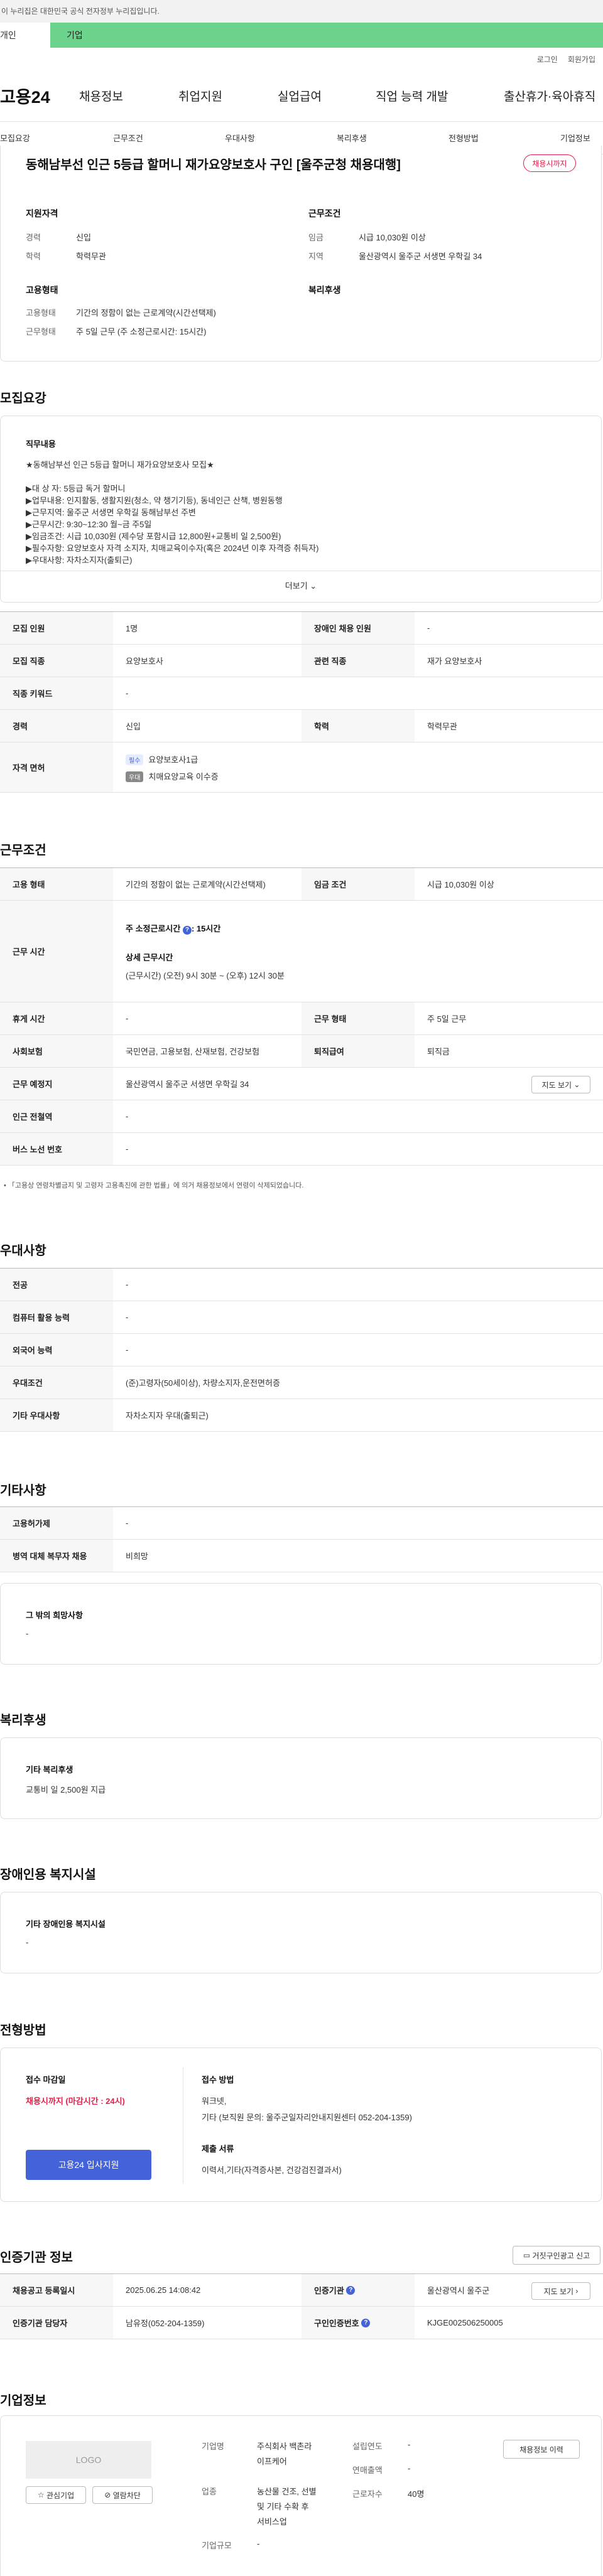  What do you see at coordinates (240, 138) in the screenshot?
I see `anchor-pref: 우대사항` at bounding box center [240, 138].